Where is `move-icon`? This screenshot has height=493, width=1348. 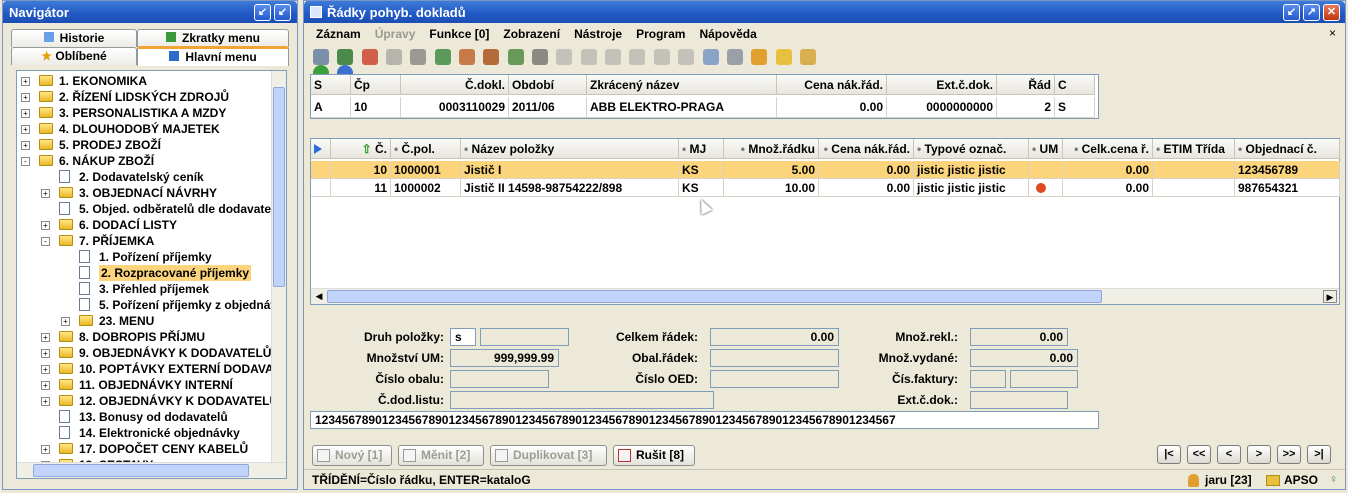
move-icon is located at coordinates (613, 57).